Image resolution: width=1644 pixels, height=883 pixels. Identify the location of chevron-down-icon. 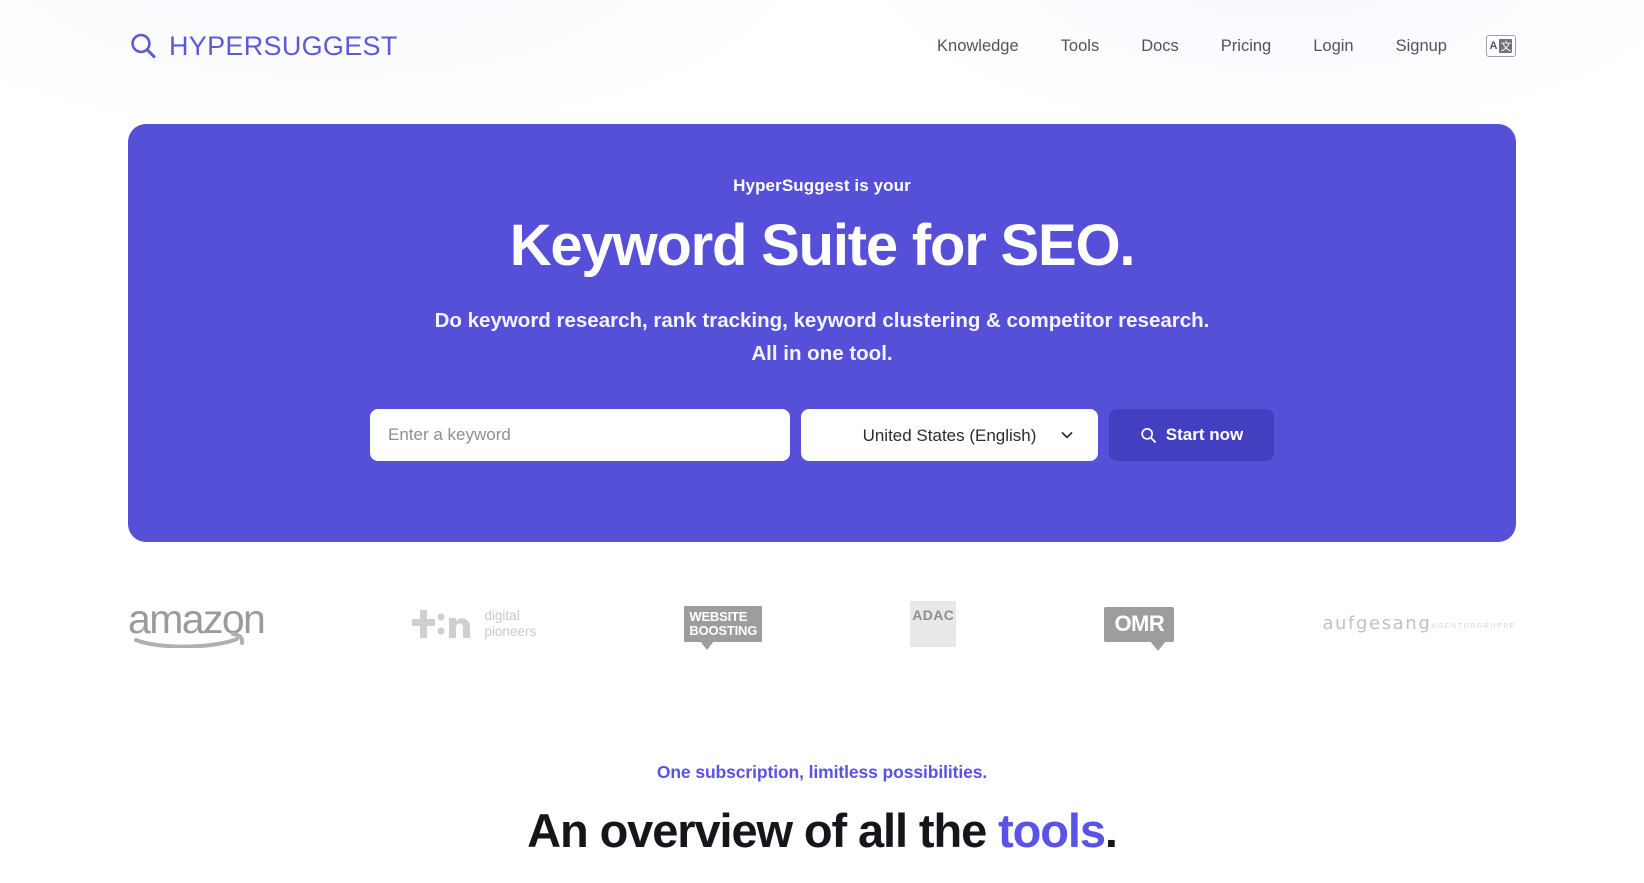
(1067, 435).